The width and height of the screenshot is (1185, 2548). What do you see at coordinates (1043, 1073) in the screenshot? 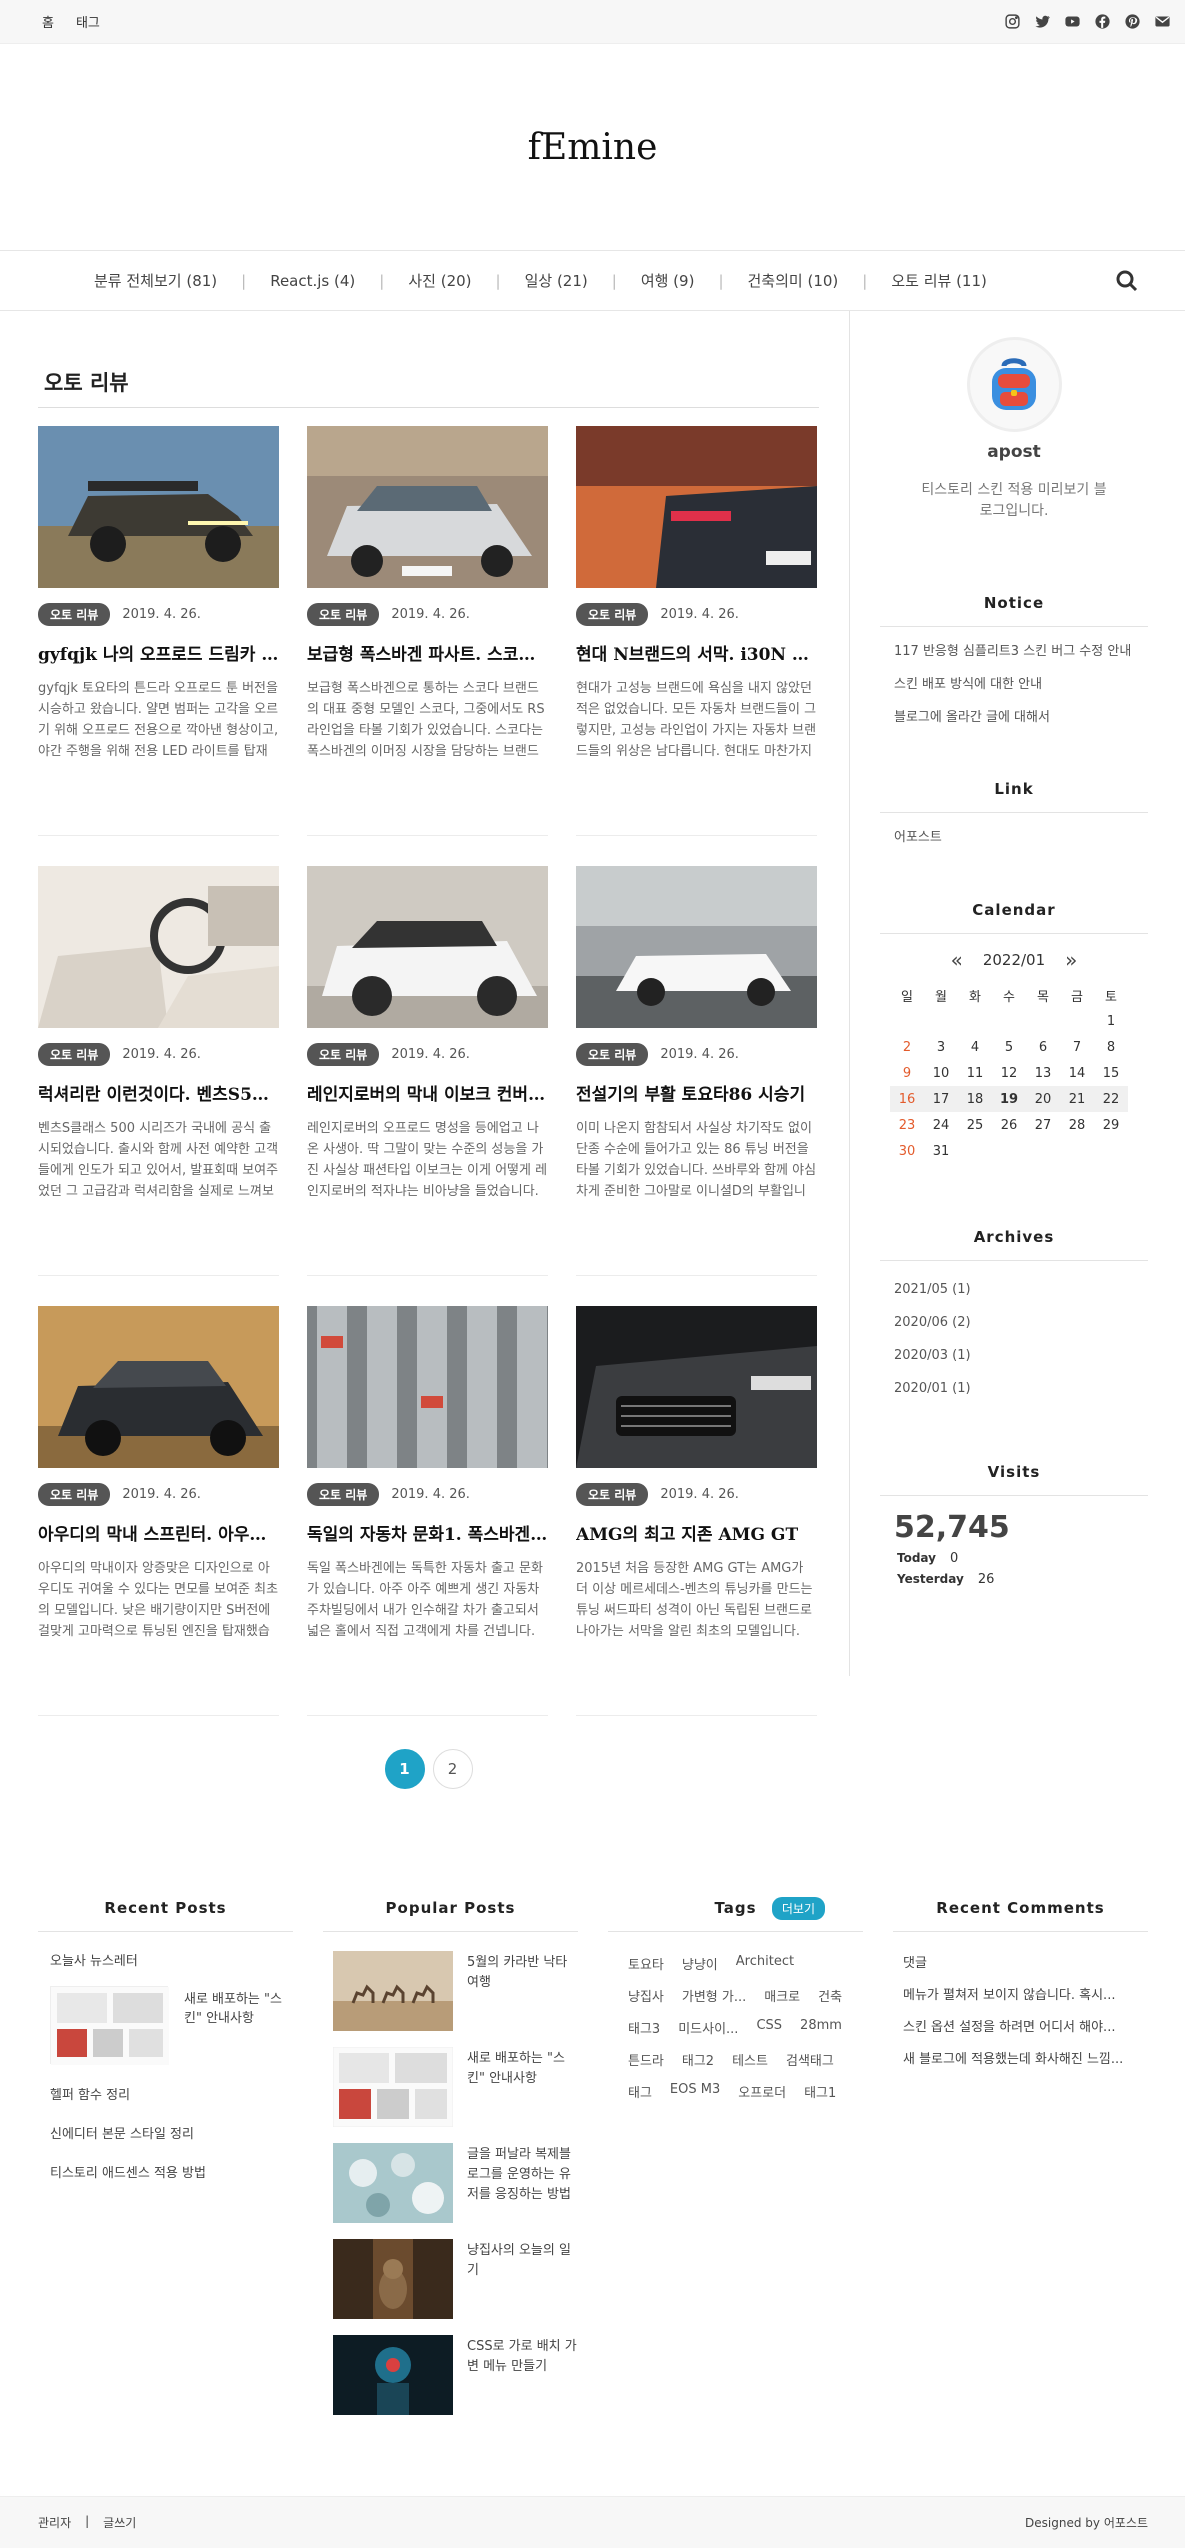
I see `calendar-day: 13` at bounding box center [1043, 1073].